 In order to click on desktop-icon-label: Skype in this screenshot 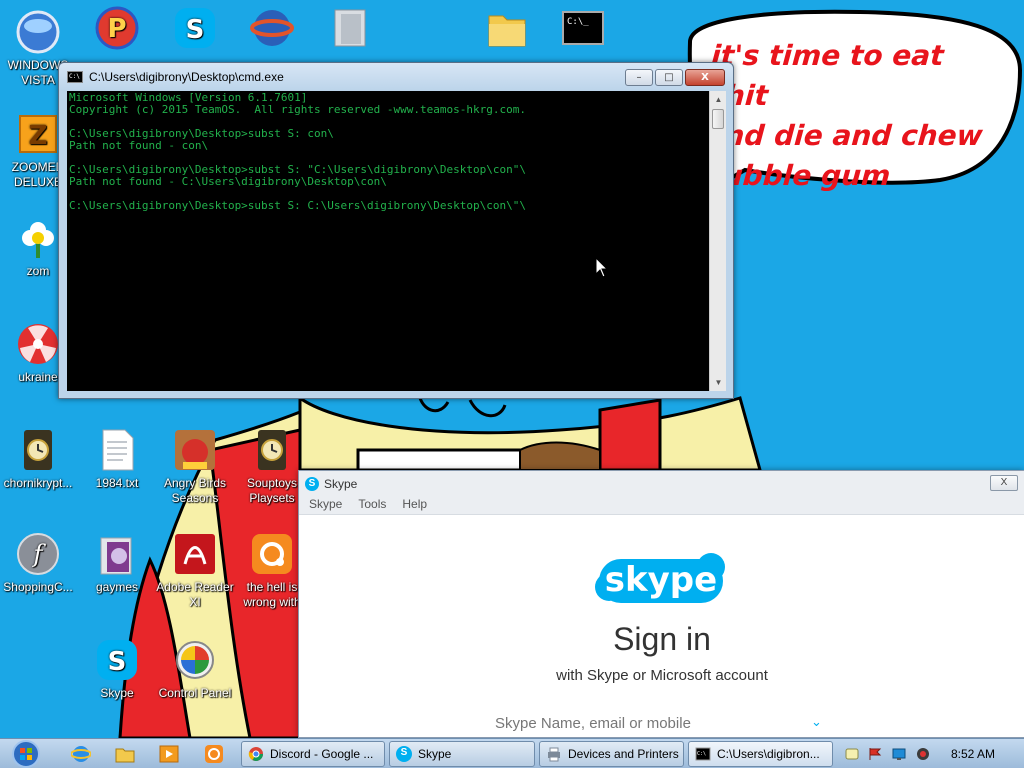, I will do `click(117, 693)`.